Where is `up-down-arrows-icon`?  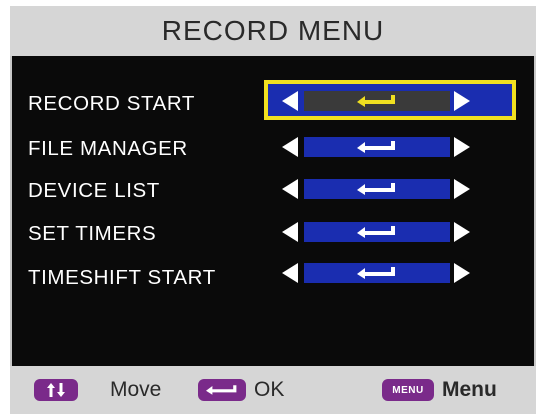 up-down-arrows-icon is located at coordinates (56, 390).